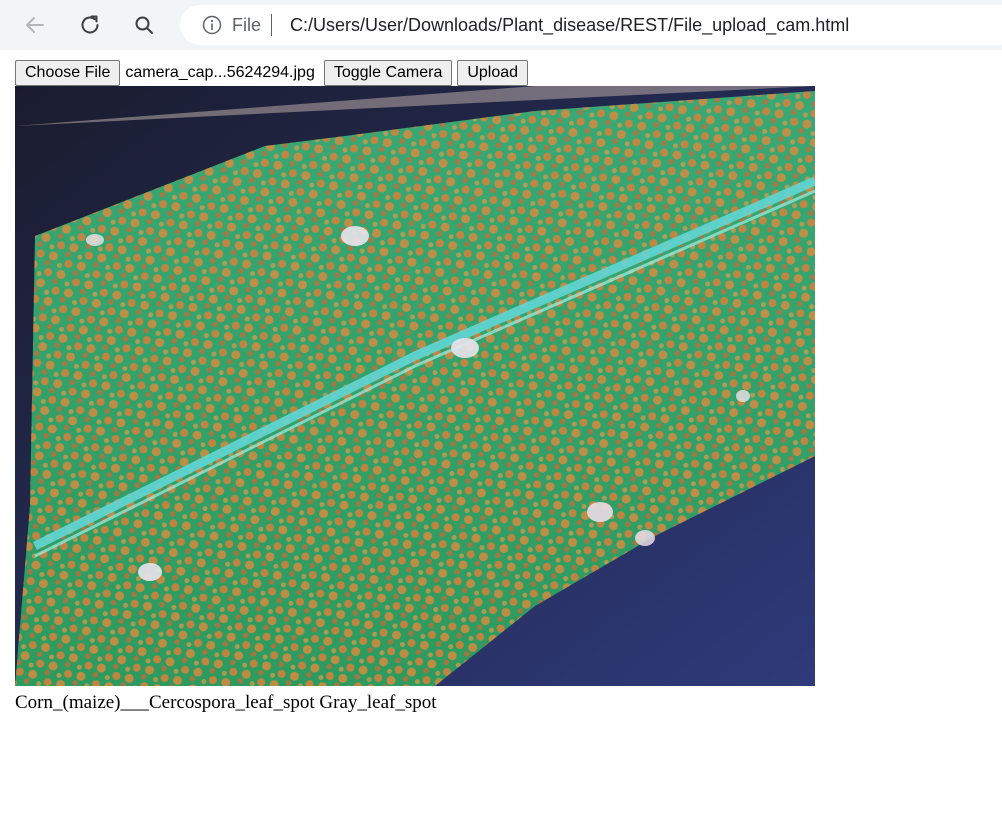 Image resolution: width=1002 pixels, height=837 pixels. Describe the element at coordinates (388, 72) in the screenshot. I see `toggle-camera-button: Toggle Camera` at that location.